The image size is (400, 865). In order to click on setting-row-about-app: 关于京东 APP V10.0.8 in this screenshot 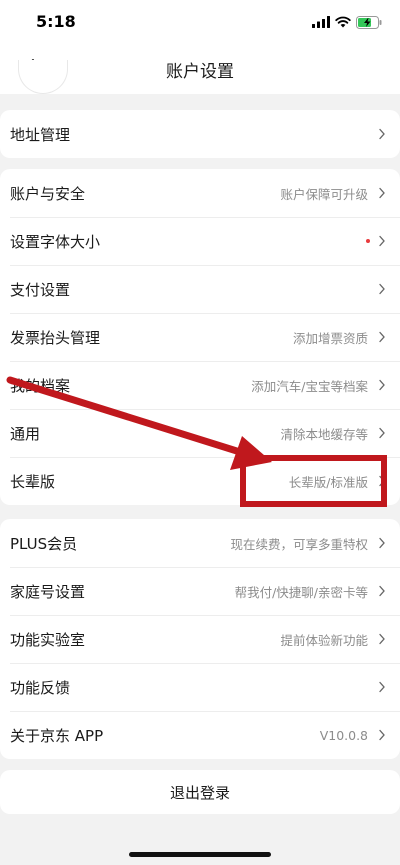, I will do `click(200, 735)`.